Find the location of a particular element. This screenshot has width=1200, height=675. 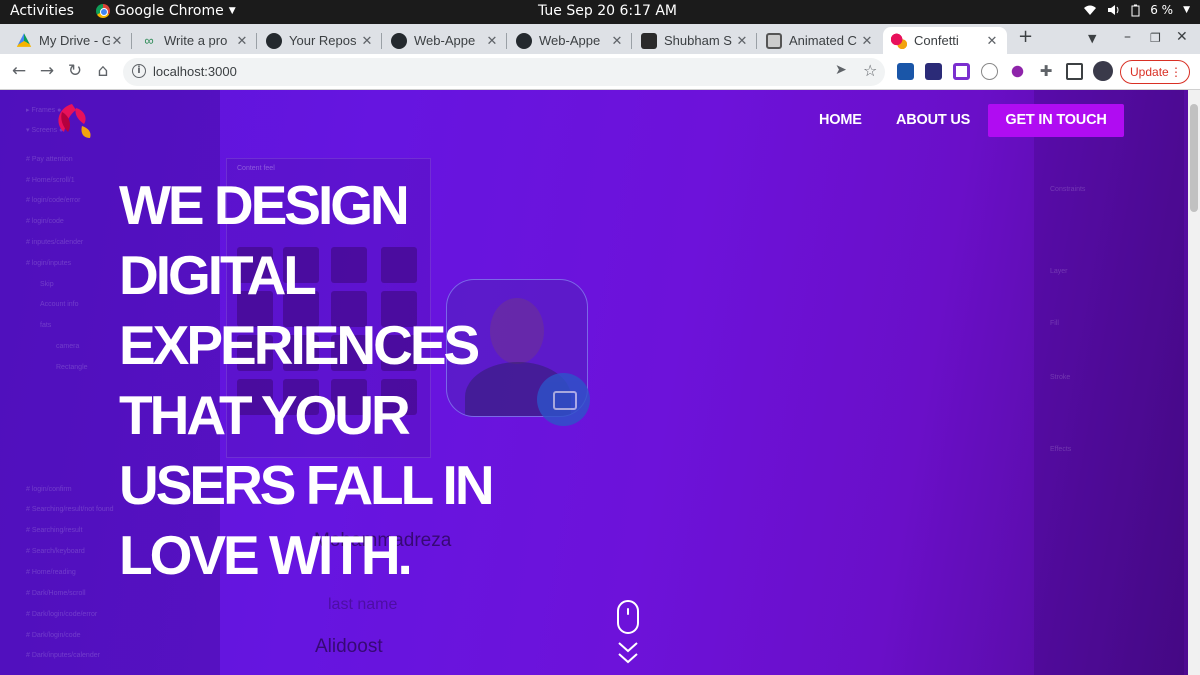

tab-my-drive: My Drive - G ✕ is located at coordinates (70, 40).